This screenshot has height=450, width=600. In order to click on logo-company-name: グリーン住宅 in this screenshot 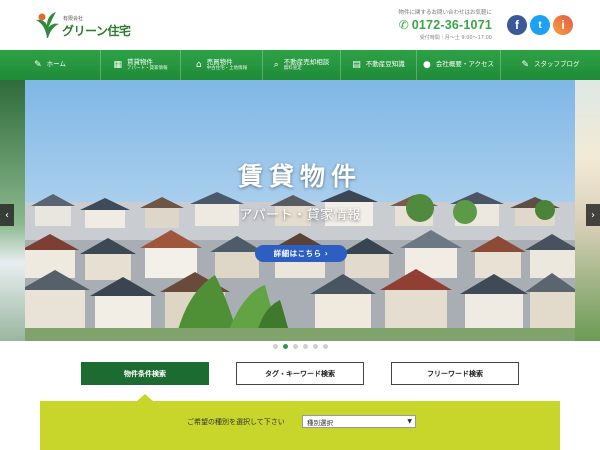, I will do `click(96, 31)`.